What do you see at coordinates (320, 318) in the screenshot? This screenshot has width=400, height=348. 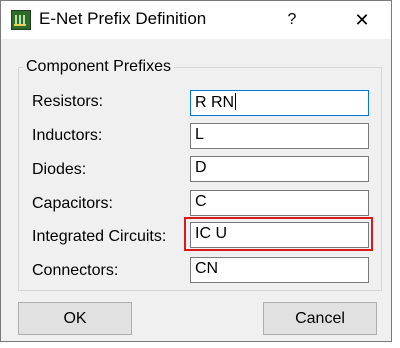 I see `cancel-button: Cancel` at bounding box center [320, 318].